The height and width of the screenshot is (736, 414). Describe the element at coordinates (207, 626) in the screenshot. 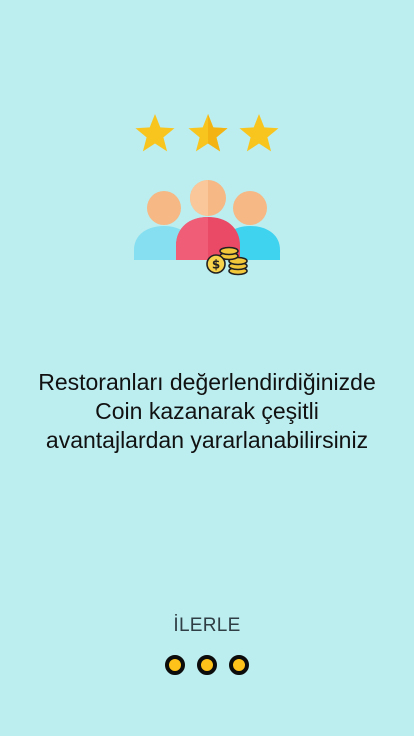

I see `next-button: İLERLE` at that location.